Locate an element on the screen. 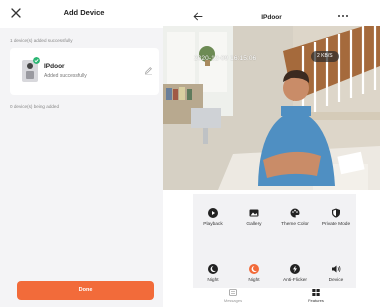  palette-icon is located at coordinates (295, 213).